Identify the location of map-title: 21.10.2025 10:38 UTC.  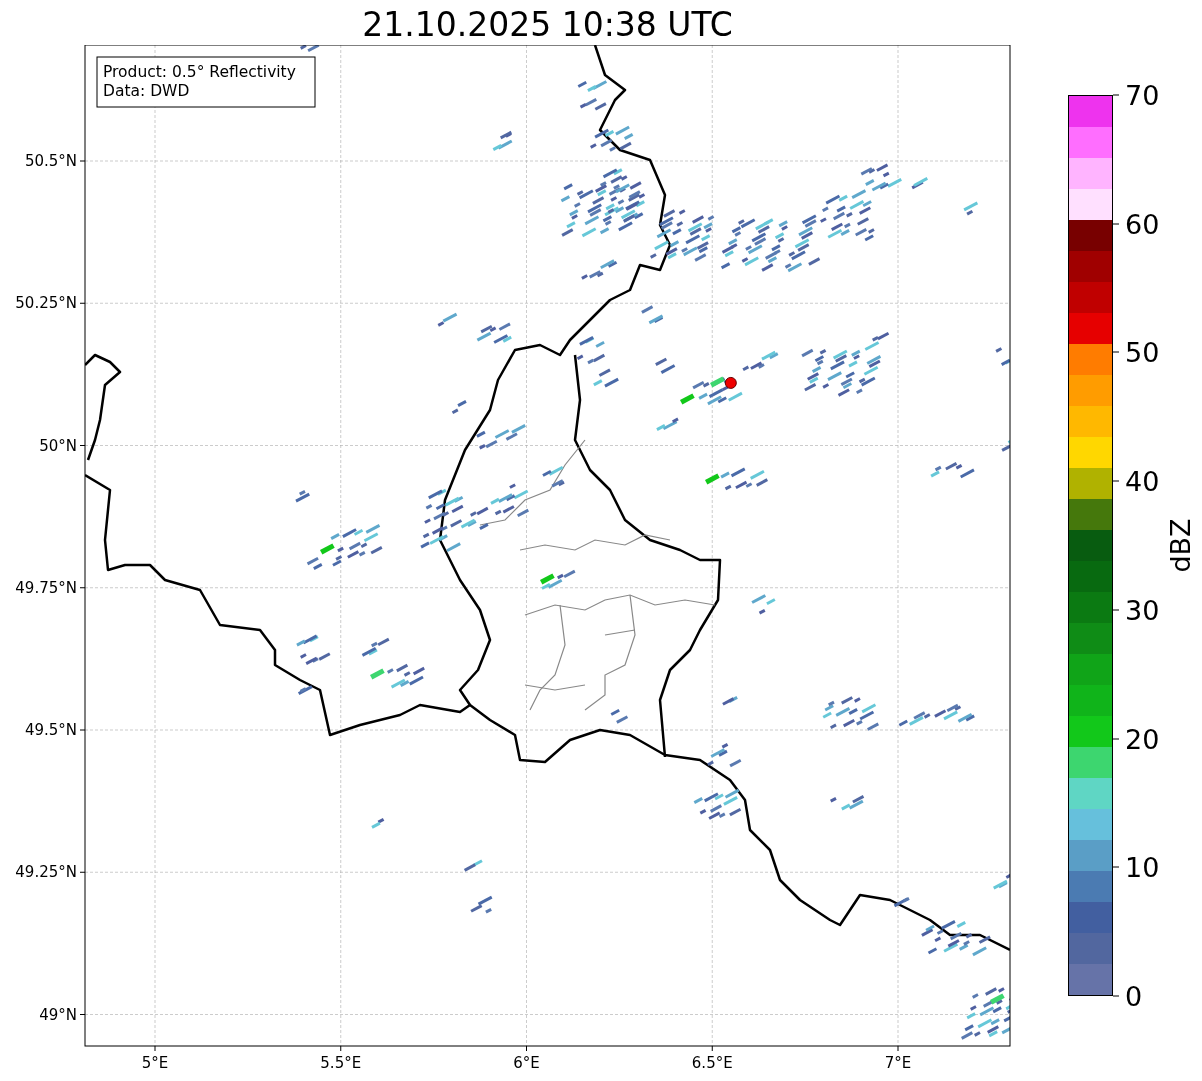
(547, 24).